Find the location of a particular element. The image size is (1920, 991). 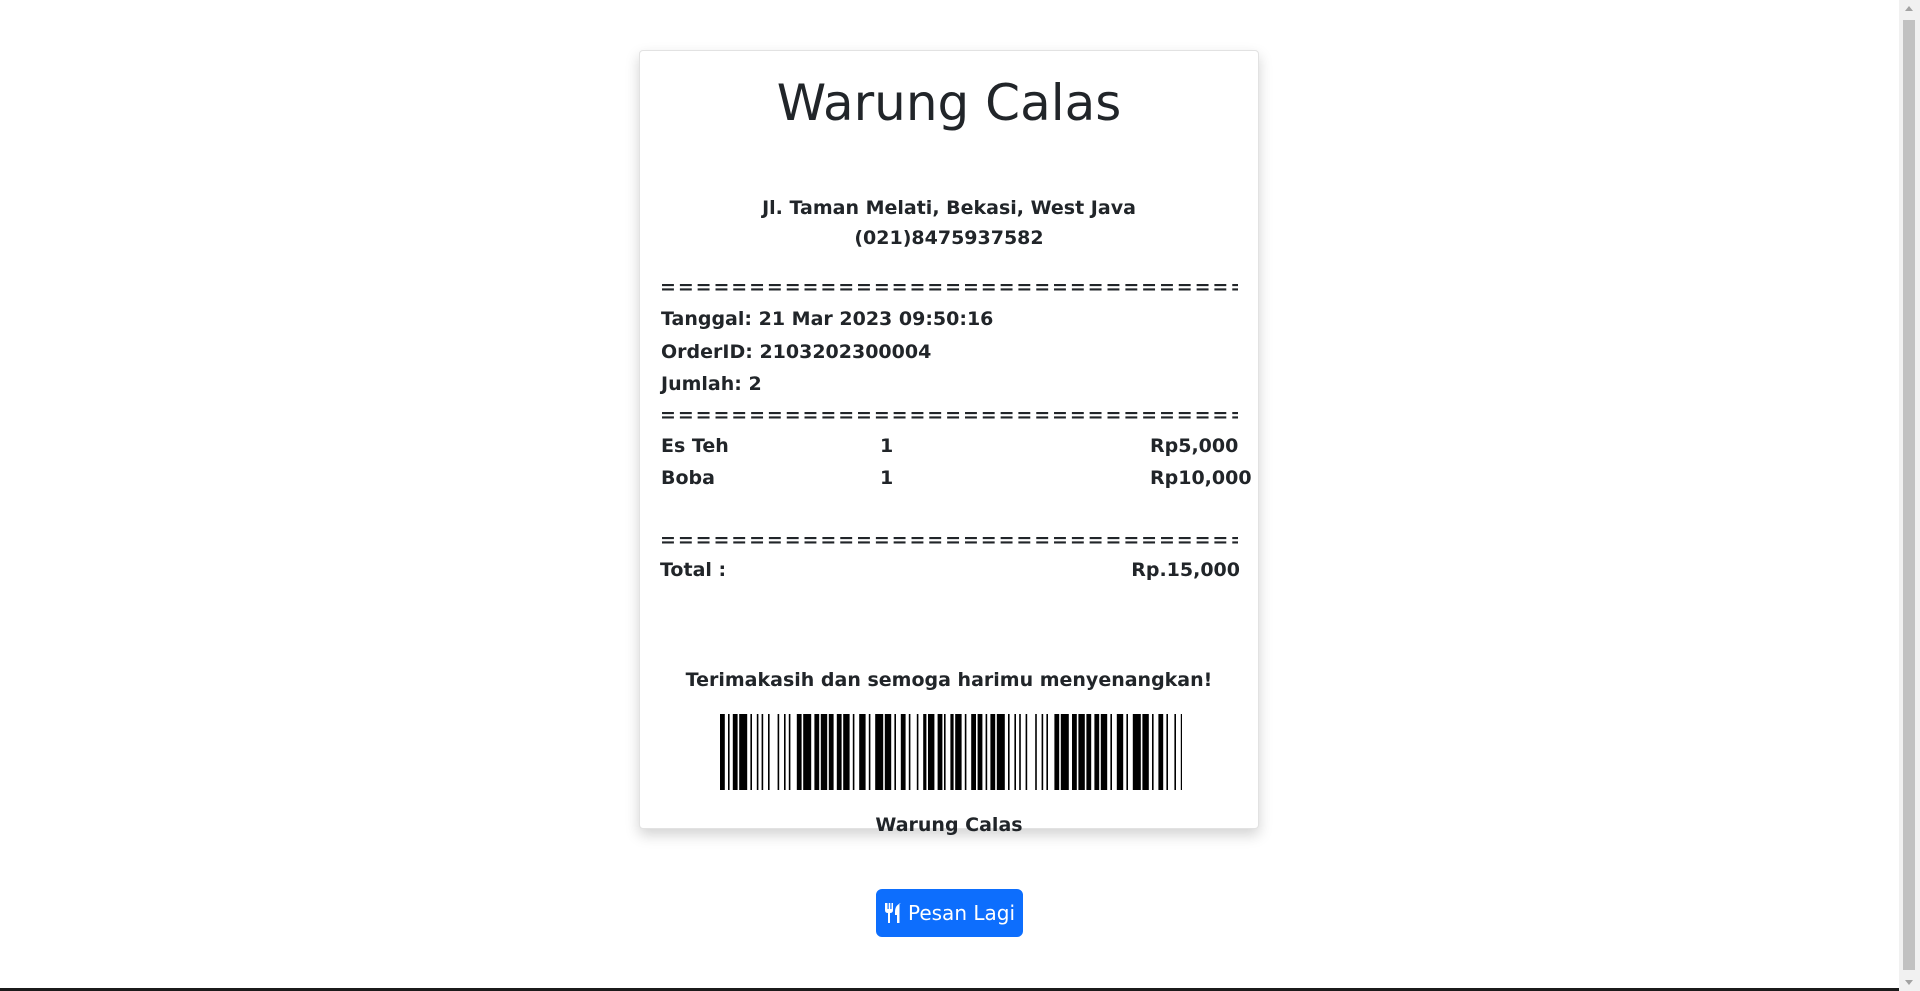

store-address: Jl. Taman Melati, Bekasi, West Java is located at coordinates (949, 208).